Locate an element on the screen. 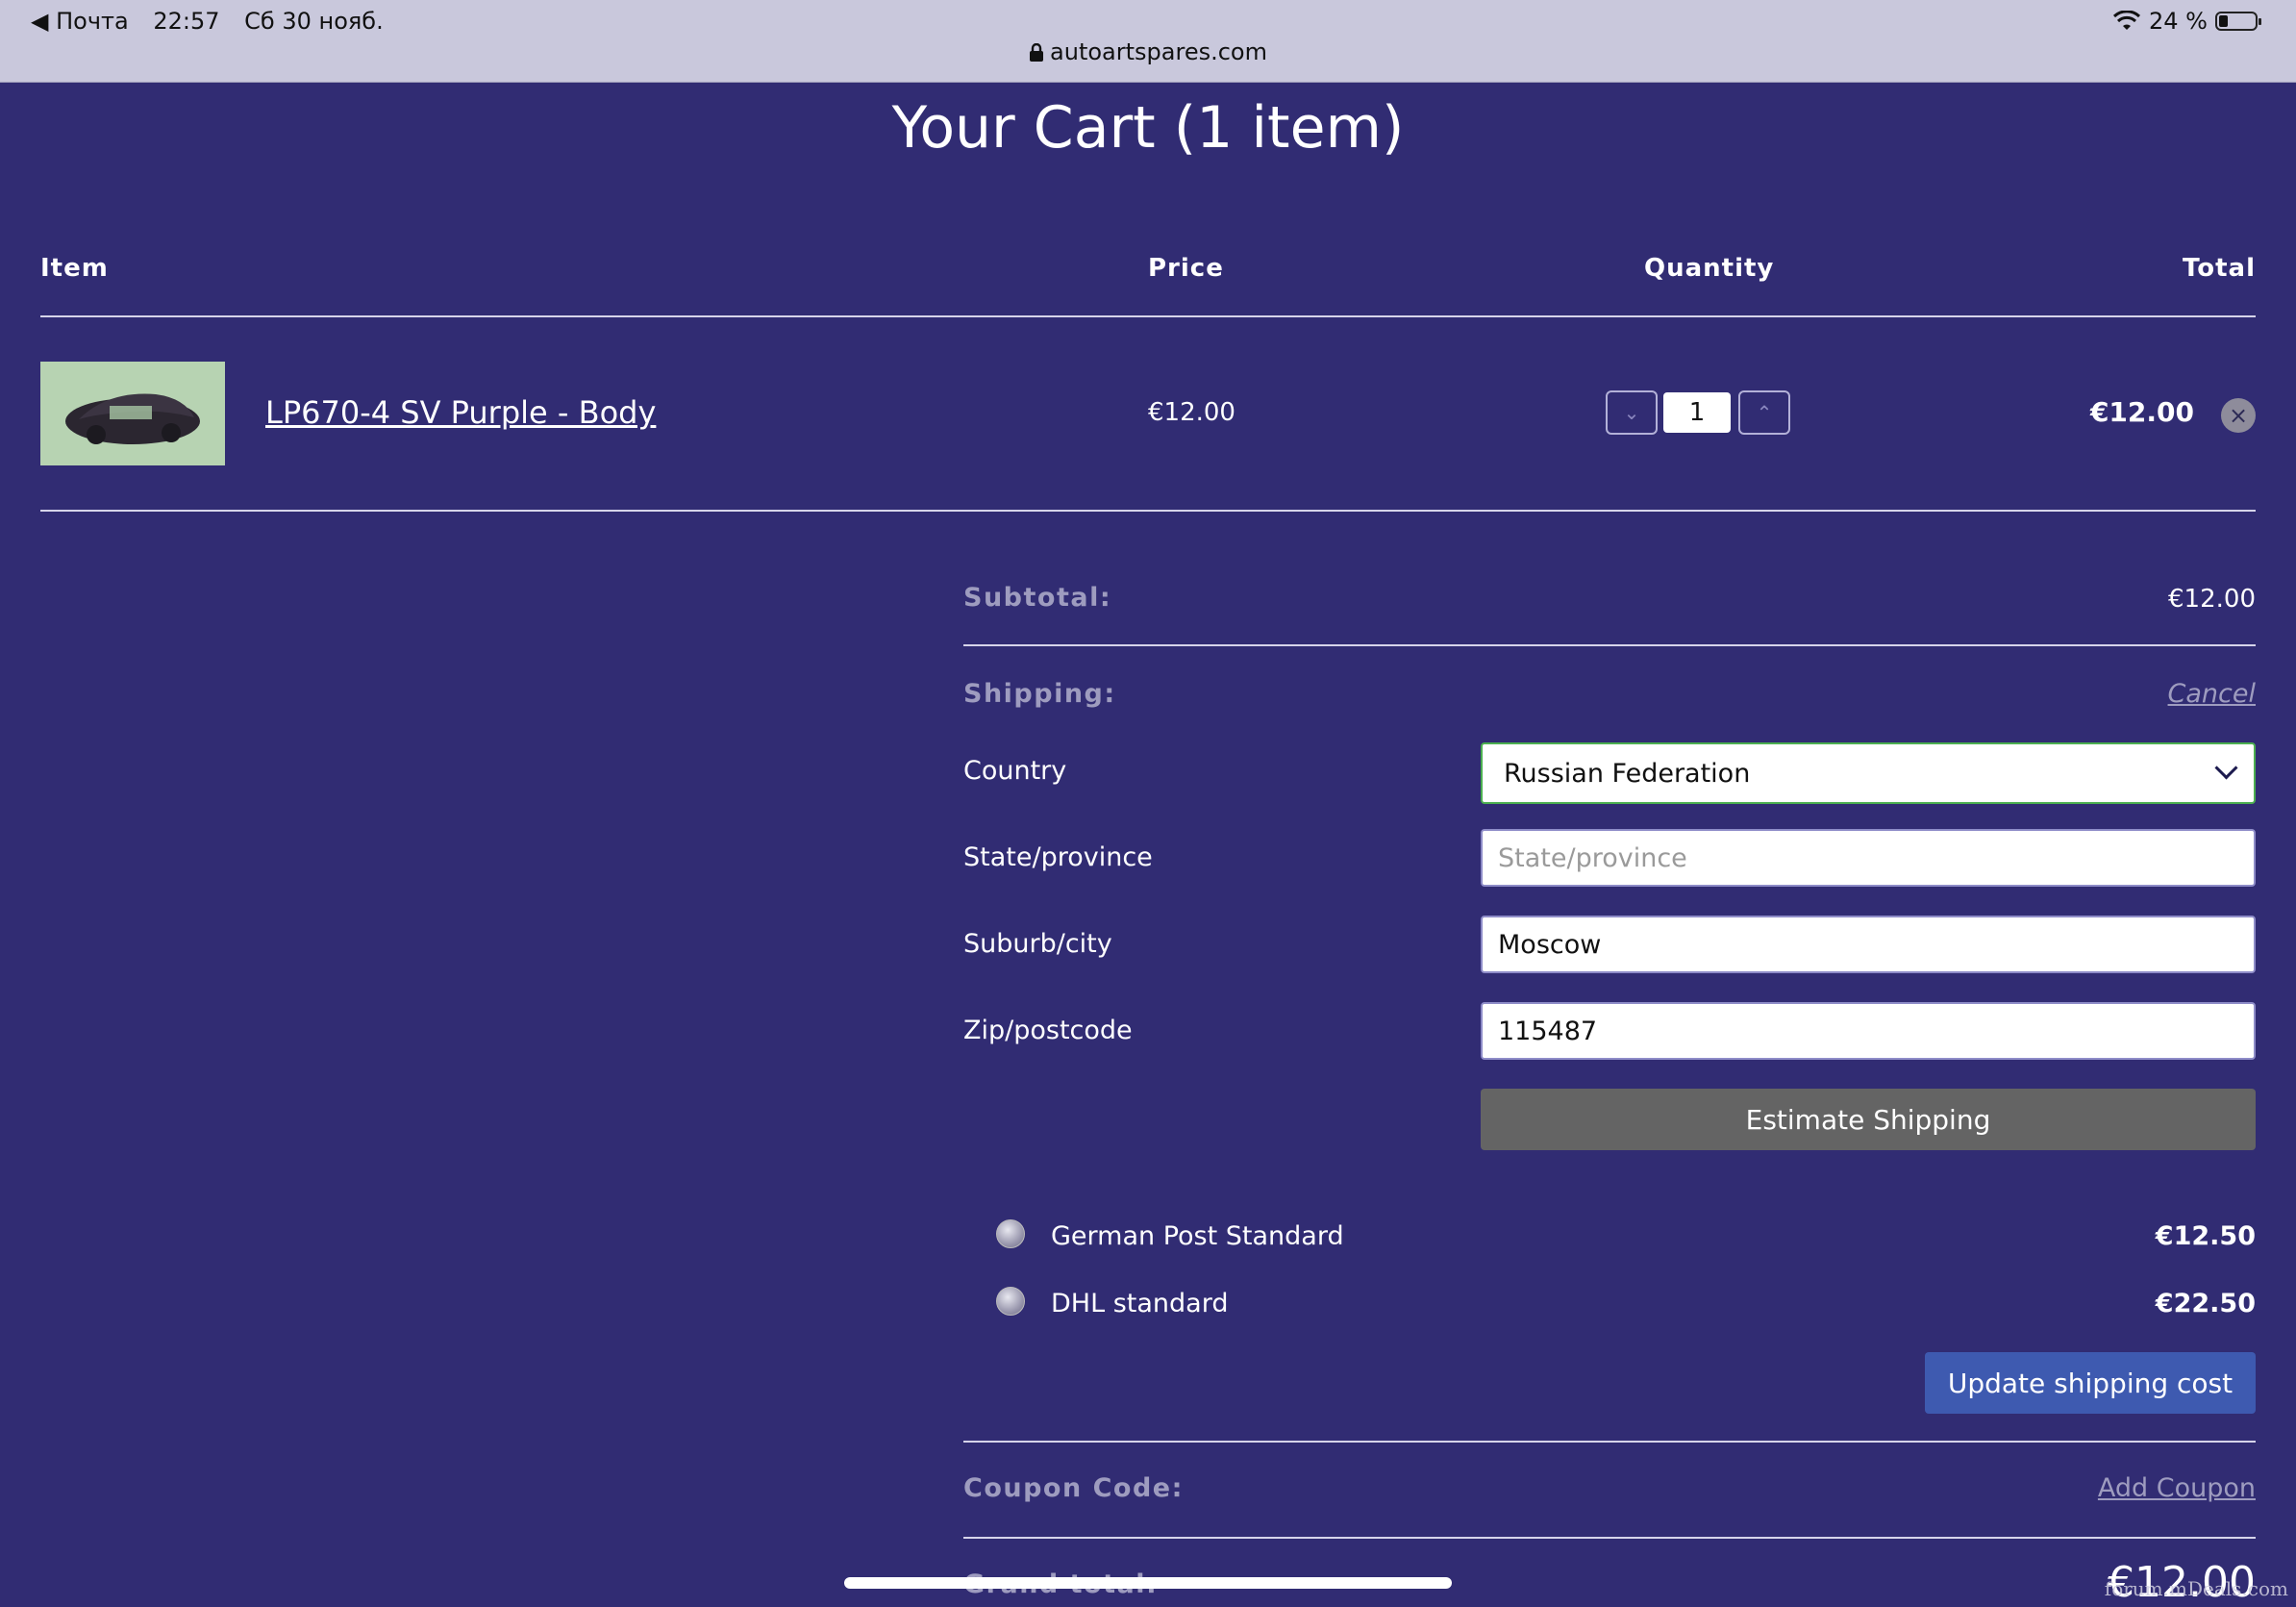 Image resolution: width=2296 pixels, height=1607 pixels. option-german-post: German Post Standard is located at coordinates (1197, 1236).